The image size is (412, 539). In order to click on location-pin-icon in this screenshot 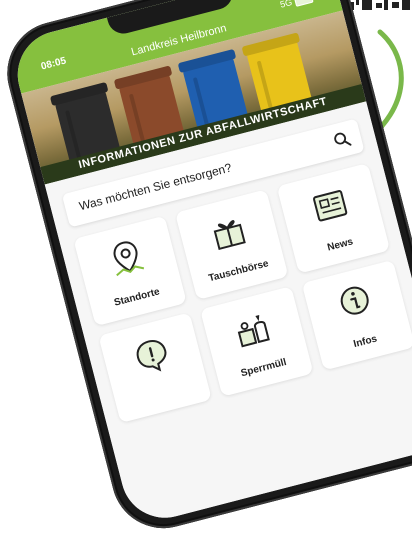, I will do `click(129, 259)`.